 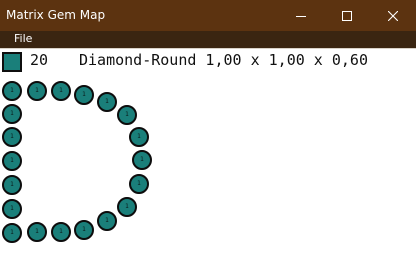 I want to click on title-bar: Matrix Gem Map, so click(x=208, y=15).